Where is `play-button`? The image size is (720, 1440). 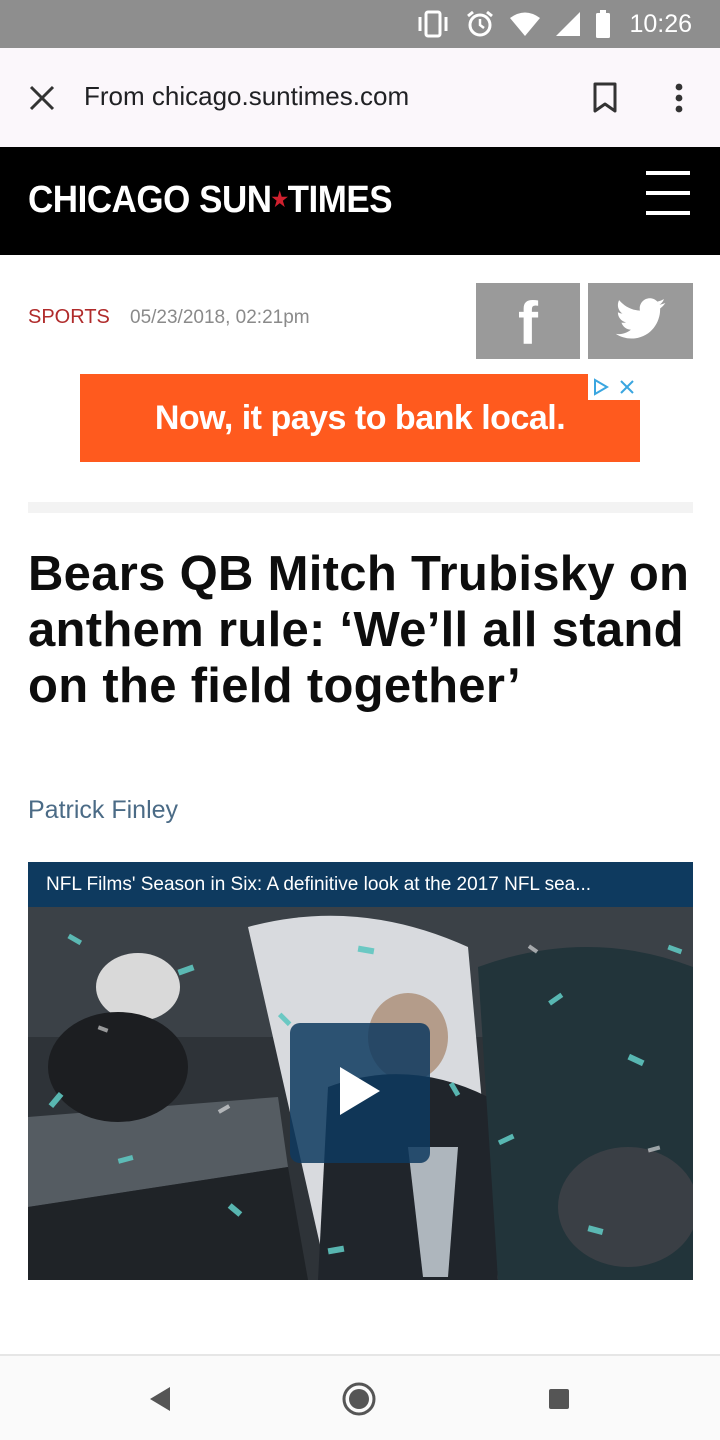
play-button is located at coordinates (360, 1093).